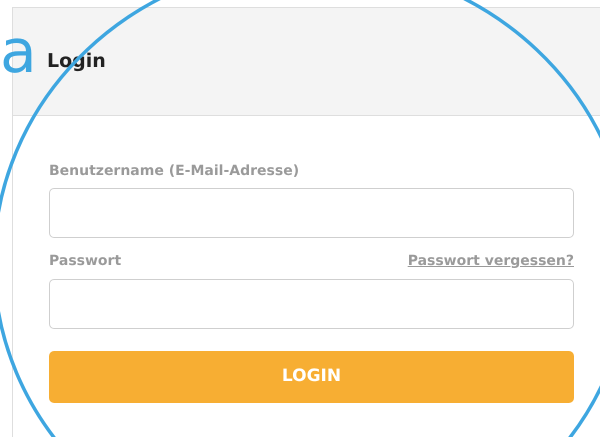 Image resolution: width=600 pixels, height=437 pixels. Describe the element at coordinates (311, 213) in the screenshot. I see `username-input` at that location.